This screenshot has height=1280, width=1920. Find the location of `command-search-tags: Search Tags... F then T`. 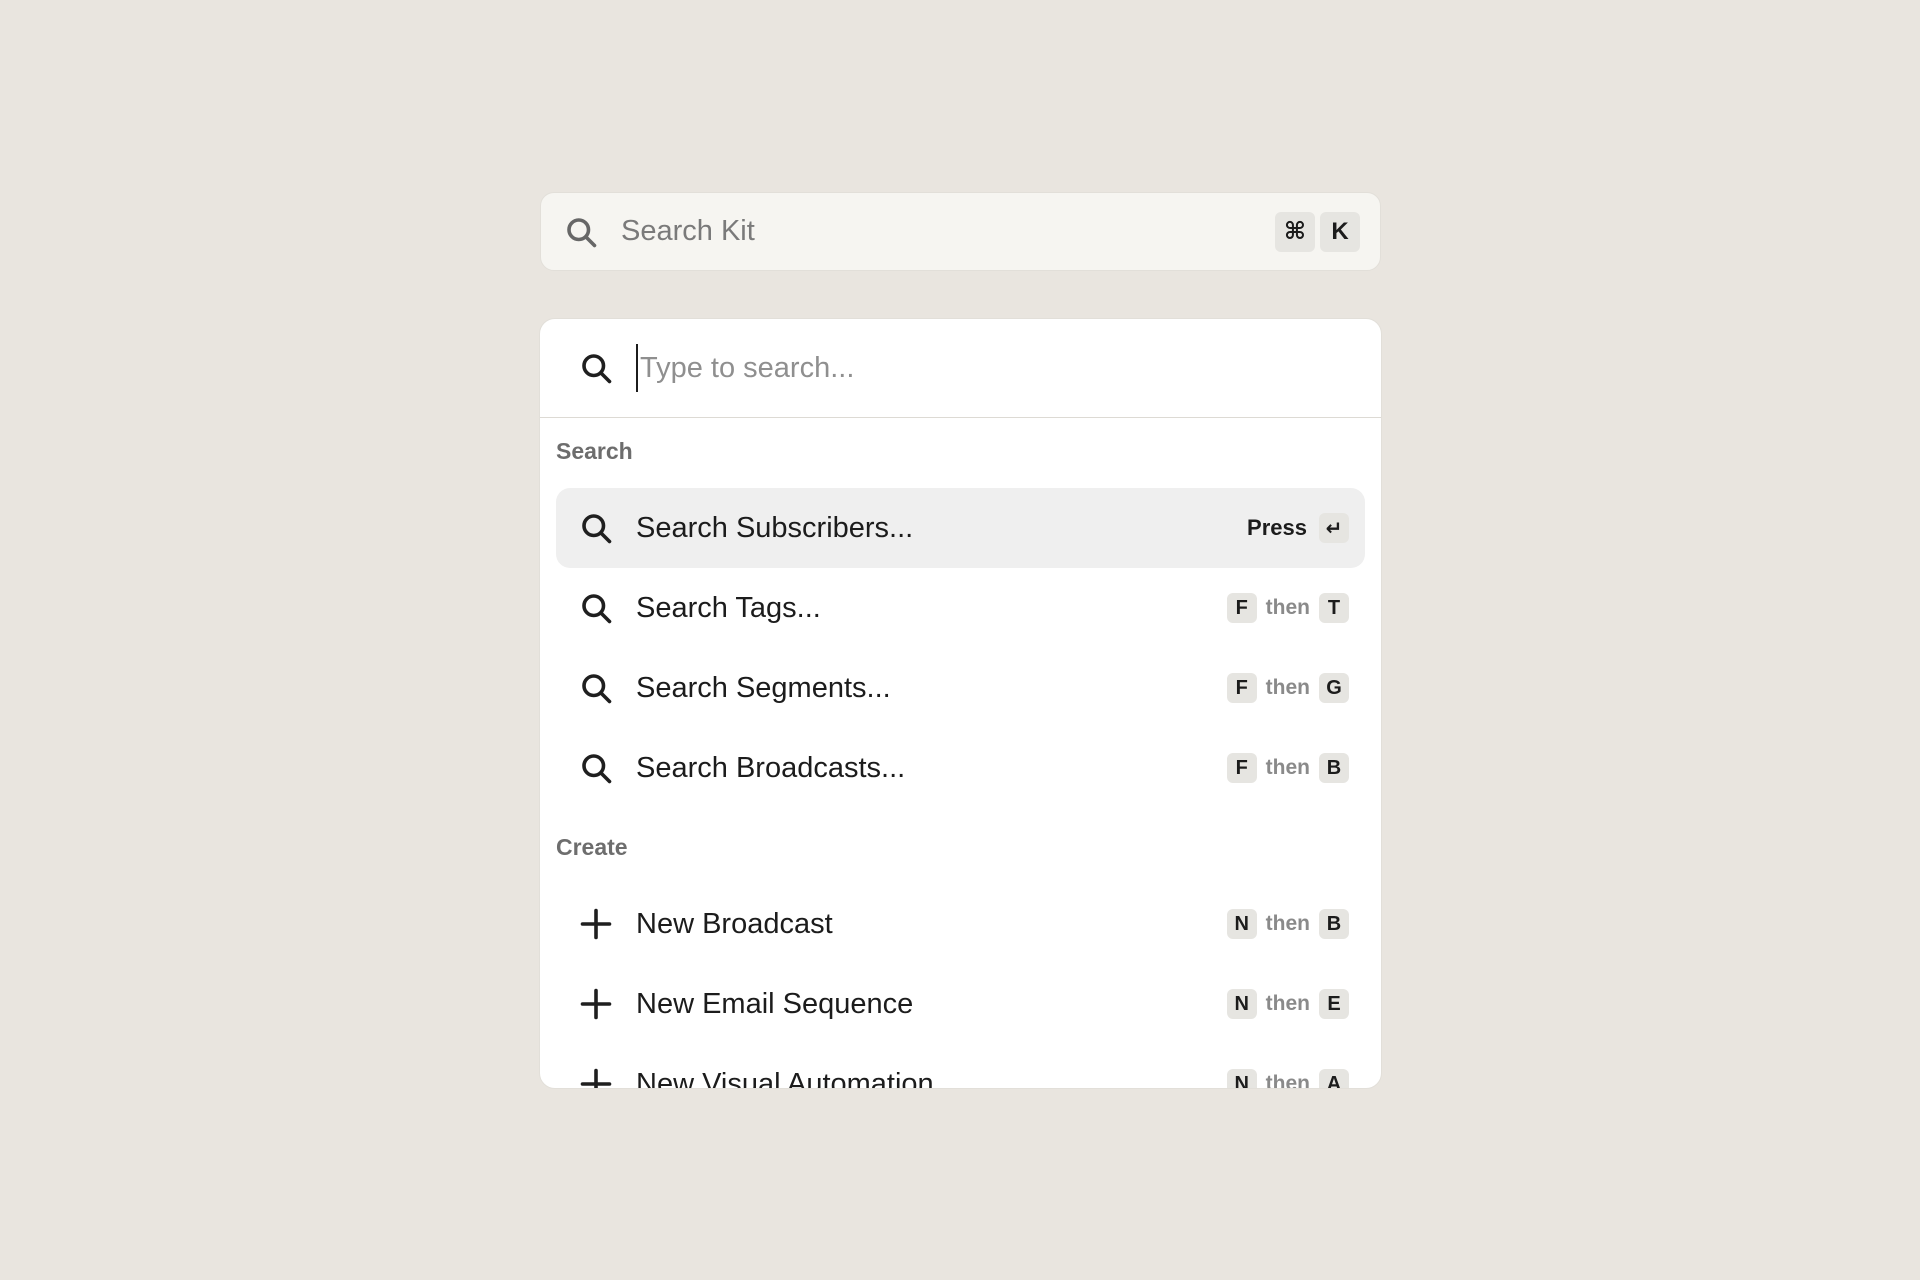

command-search-tags: Search Tags... F then T is located at coordinates (960, 608).